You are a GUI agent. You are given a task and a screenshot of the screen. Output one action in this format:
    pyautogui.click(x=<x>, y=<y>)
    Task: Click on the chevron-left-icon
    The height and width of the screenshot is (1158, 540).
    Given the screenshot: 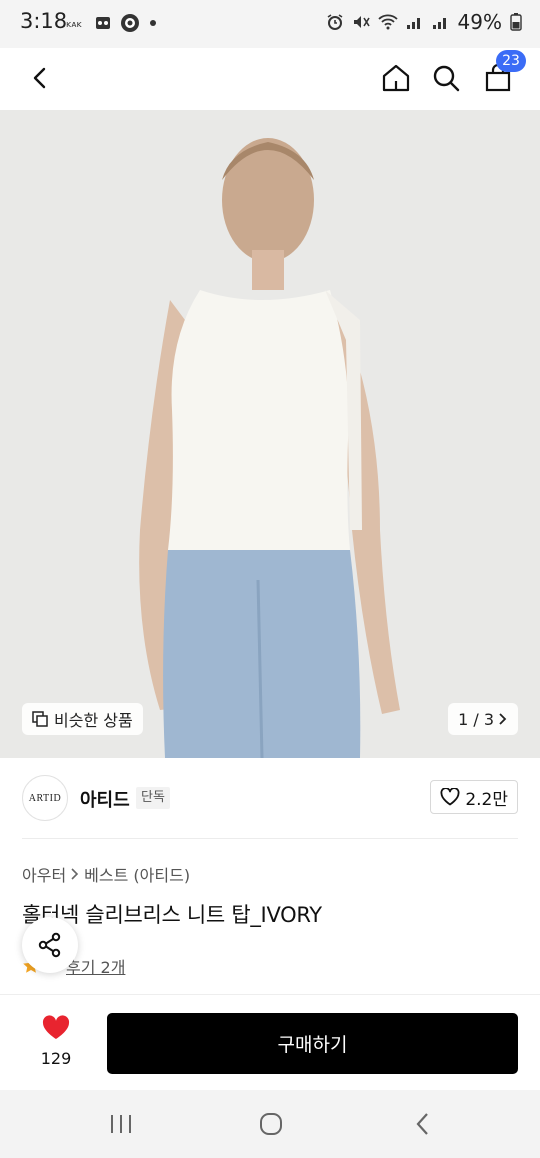 What is the action you would take?
    pyautogui.click(x=39, y=78)
    